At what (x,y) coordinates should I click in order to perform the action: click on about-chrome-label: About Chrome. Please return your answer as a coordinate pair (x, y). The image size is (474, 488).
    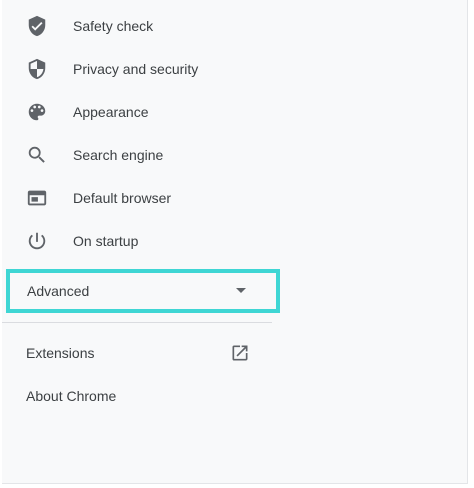
    Looking at the image, I should click on (71, 396).